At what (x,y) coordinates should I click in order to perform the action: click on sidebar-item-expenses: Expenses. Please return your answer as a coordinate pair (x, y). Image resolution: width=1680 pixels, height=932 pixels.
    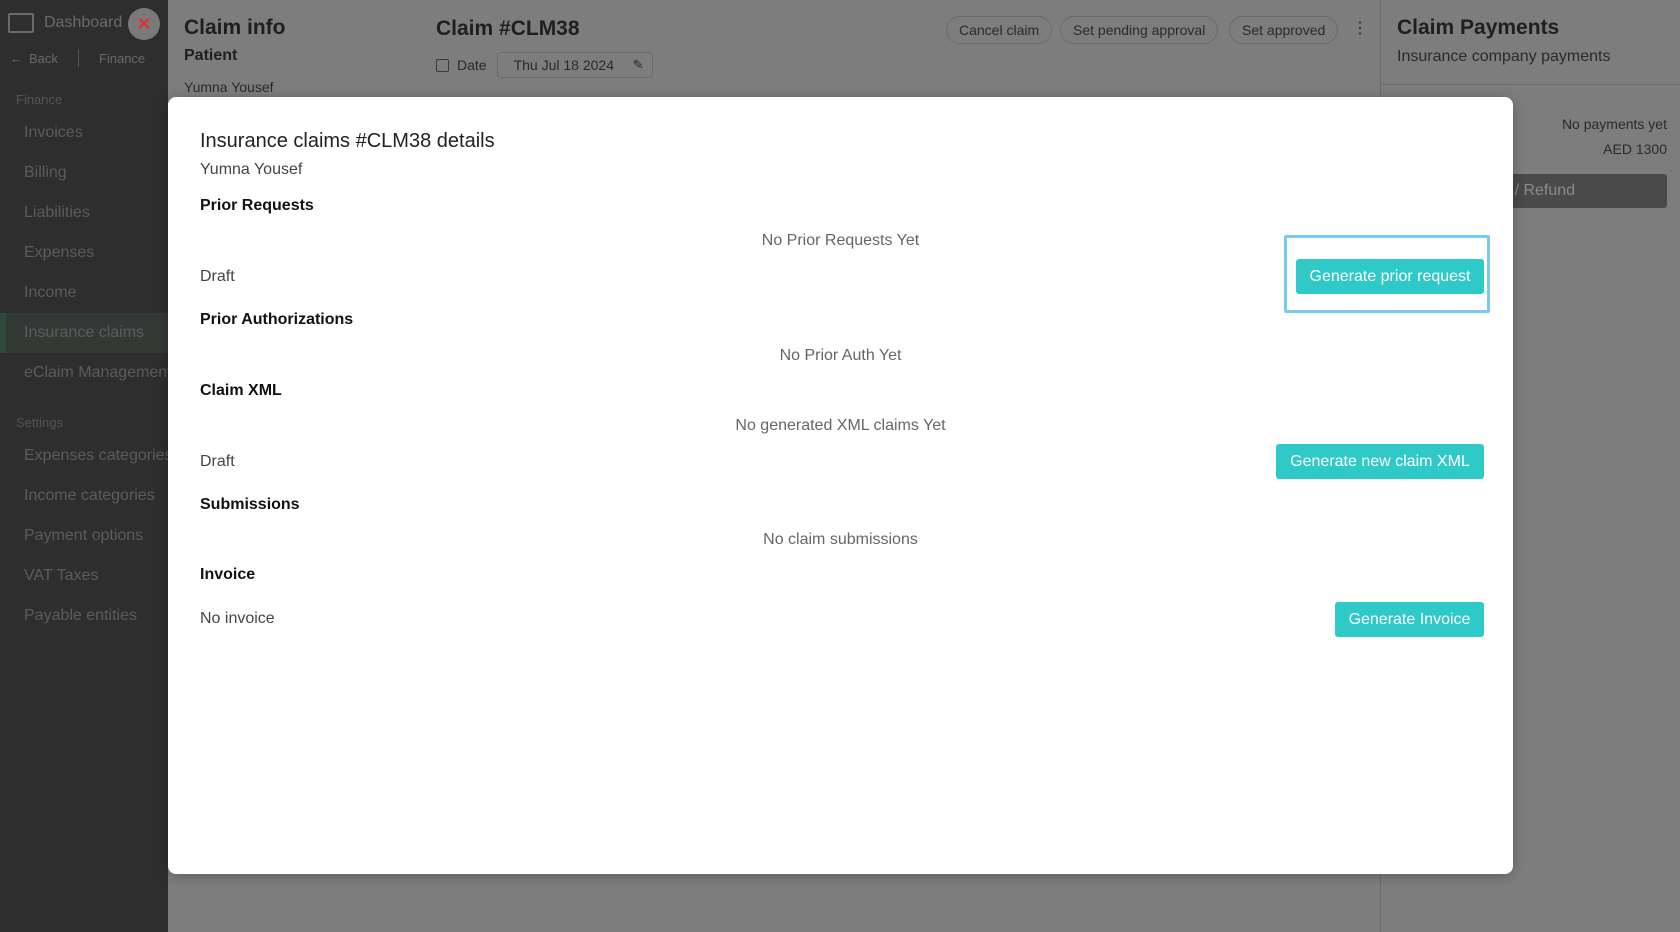
    Looking at the image, I should click on (84, 253).